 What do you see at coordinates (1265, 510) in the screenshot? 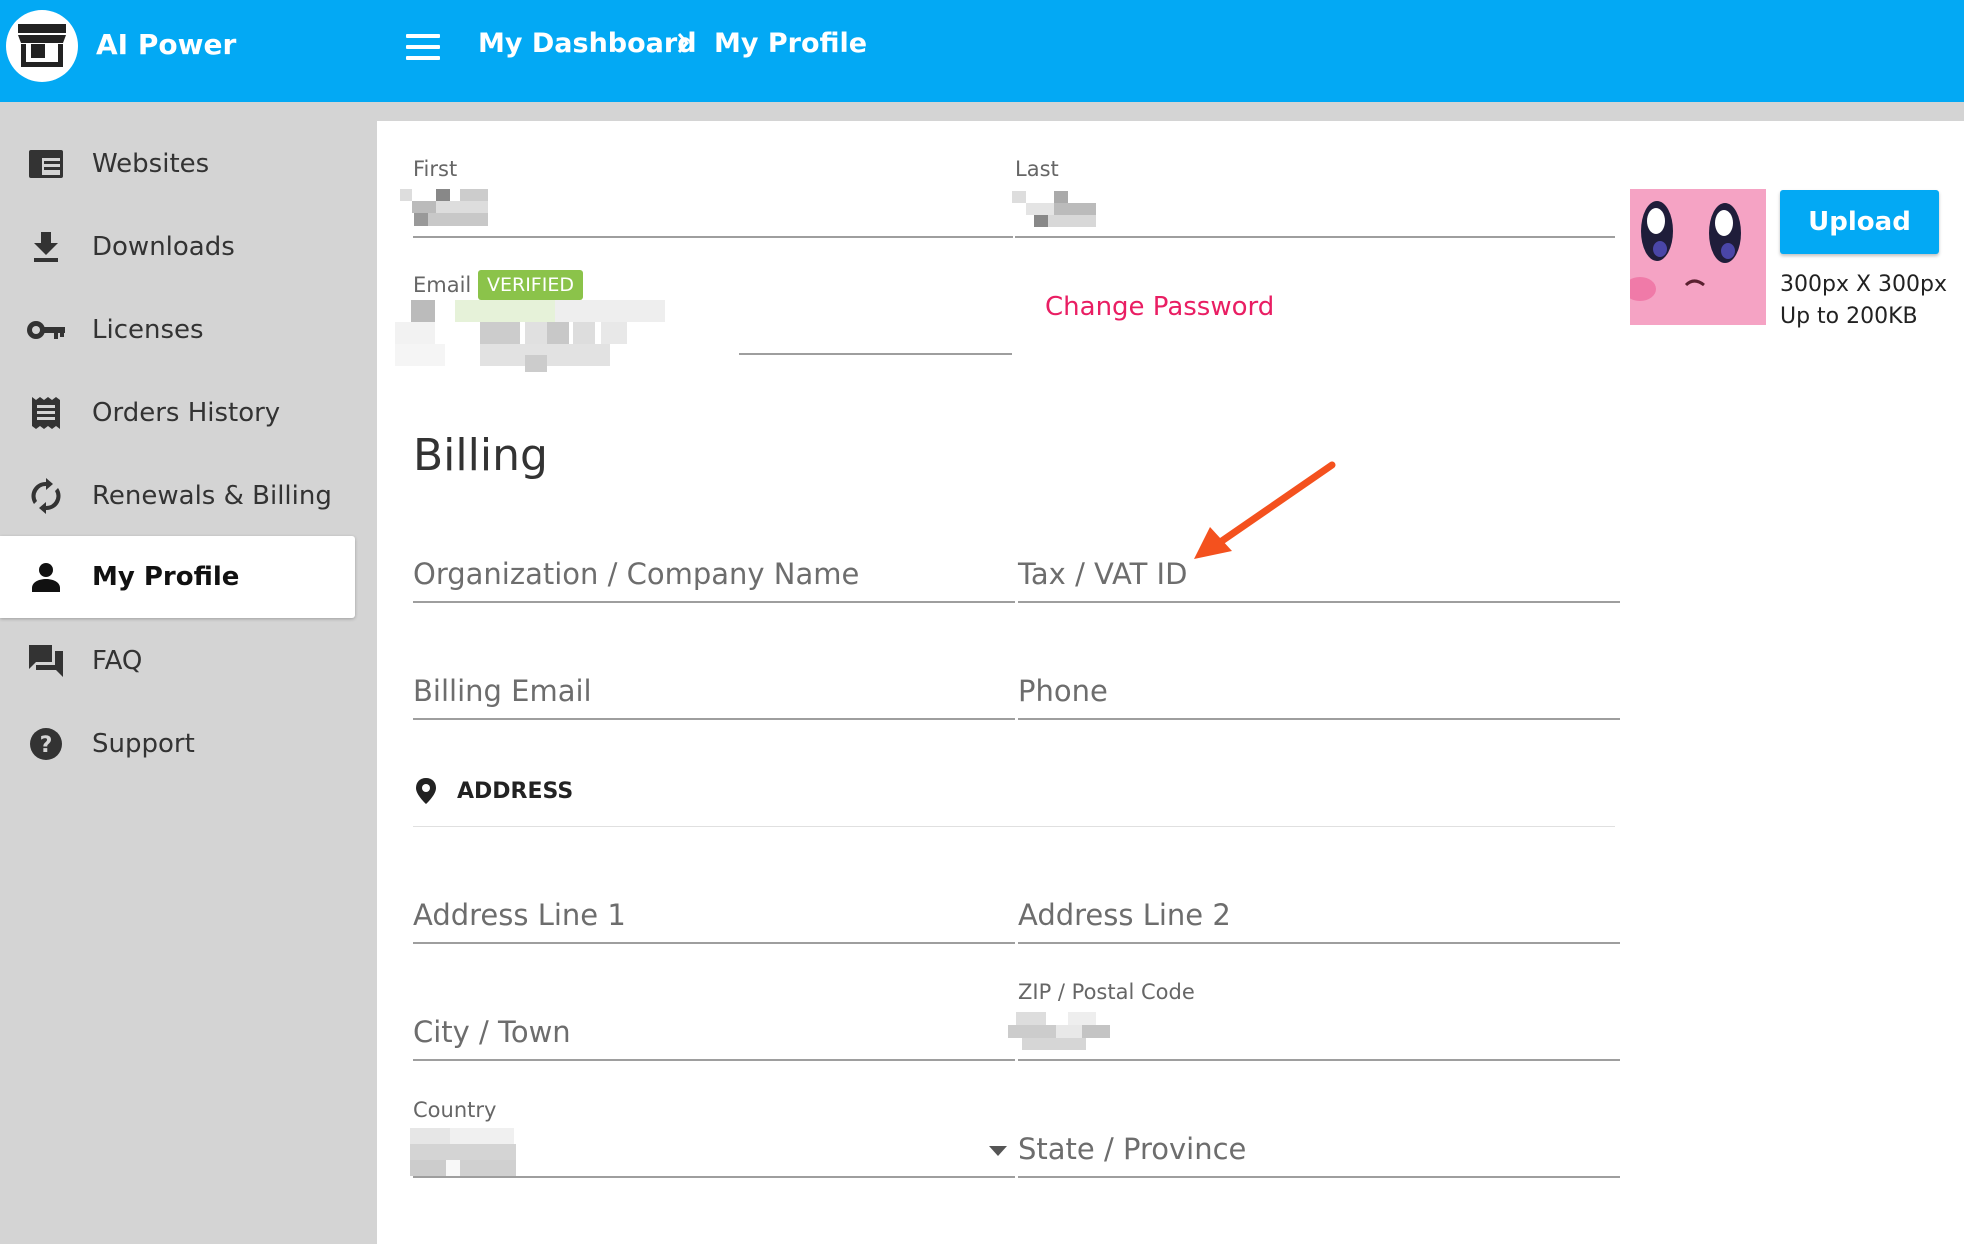
I see `red-arrow-icon` at bounding box center [1265, 510].